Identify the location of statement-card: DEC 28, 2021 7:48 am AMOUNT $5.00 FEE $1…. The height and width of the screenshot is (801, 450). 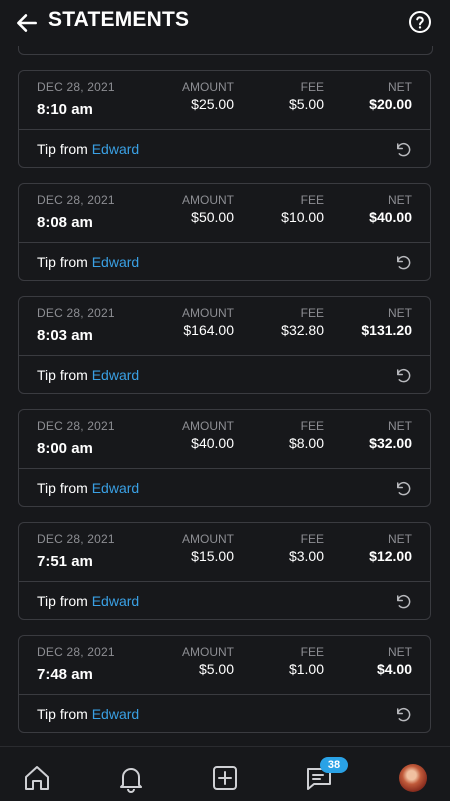
(224, 684).